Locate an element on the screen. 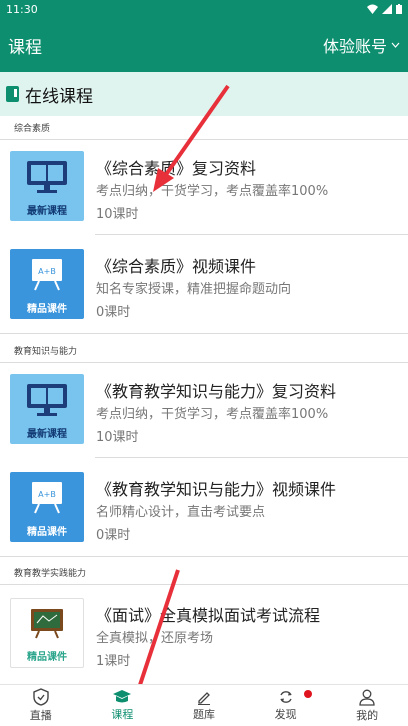 Image resolution: width=408 pixels, height=726 pixels. account-label: 体验账号 is located at coordinates (354, 46).